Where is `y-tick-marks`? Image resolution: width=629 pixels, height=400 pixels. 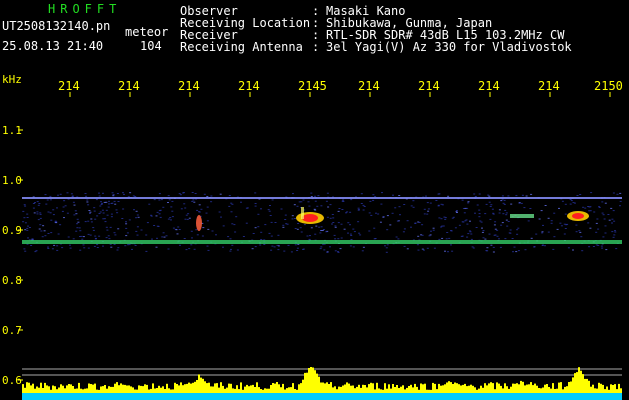
y-tick-marks is located at coordinates (20, 255).